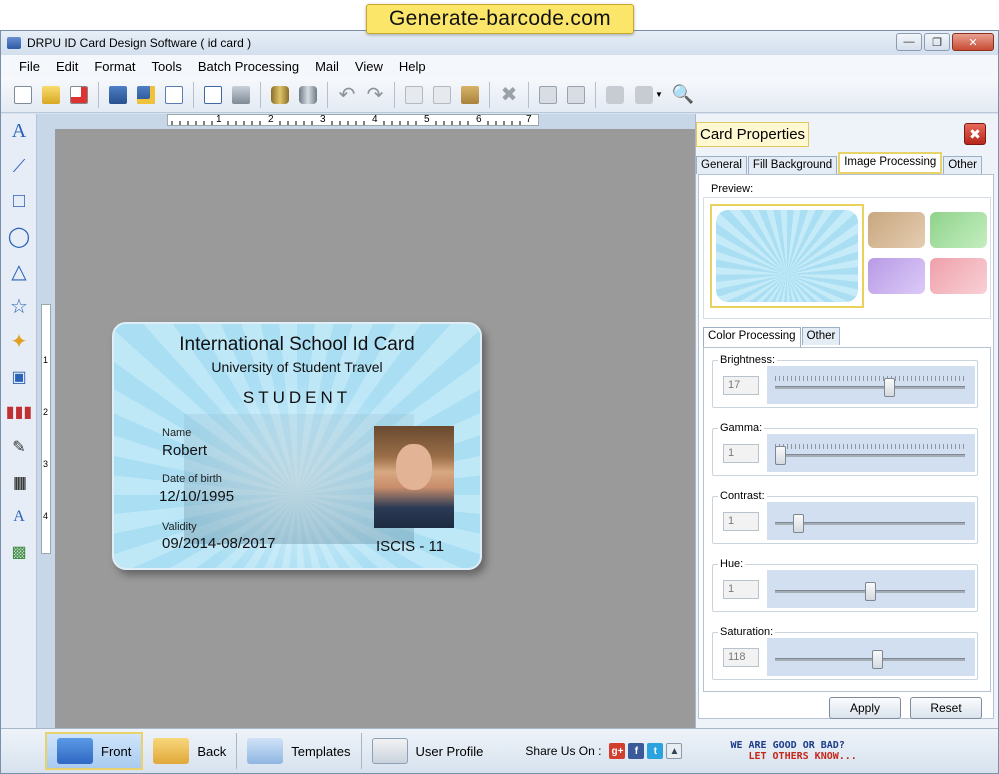 Image resolution: width=999 pixels, height=774 pixels. What do you see at coordinates (871, 521) in the screenshot?
I see `contrast-slider` at bounding box center [871, 521].